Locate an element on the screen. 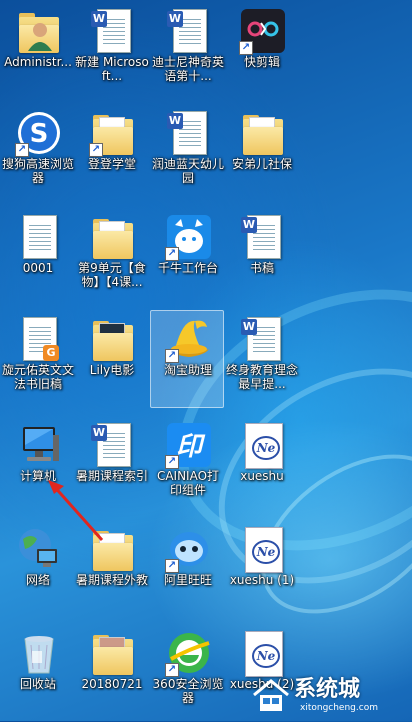 The image size is (412, 722). cainiao-print-icon: 印 ↗ is located at coordinates (189, 445).